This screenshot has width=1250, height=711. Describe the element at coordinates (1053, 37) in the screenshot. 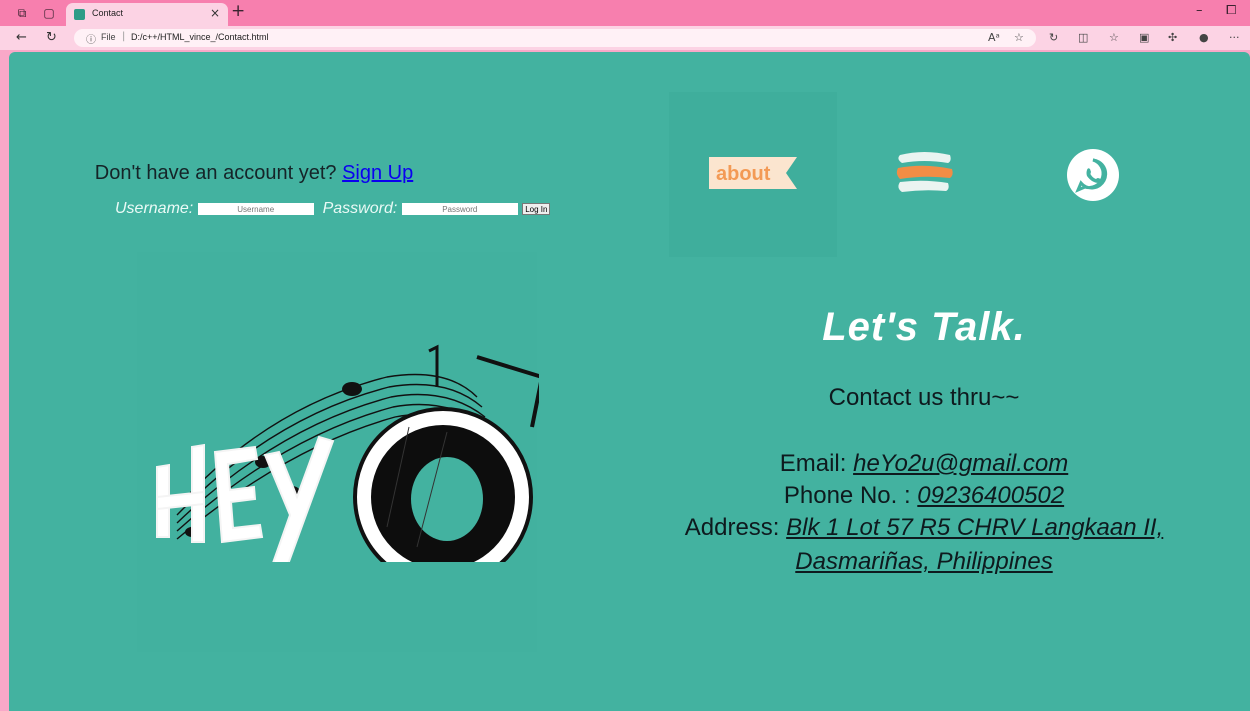

I see `extensions-icon: ↻` at that location.